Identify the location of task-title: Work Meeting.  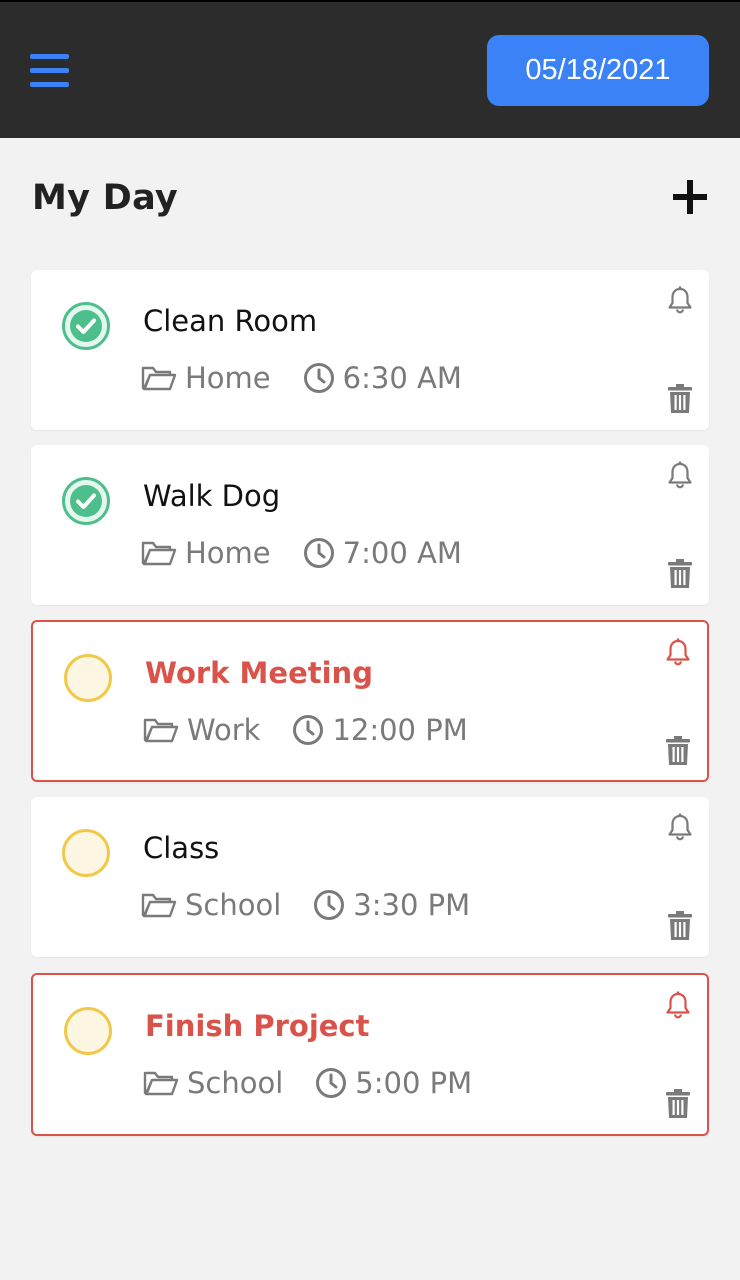
(259, 673).